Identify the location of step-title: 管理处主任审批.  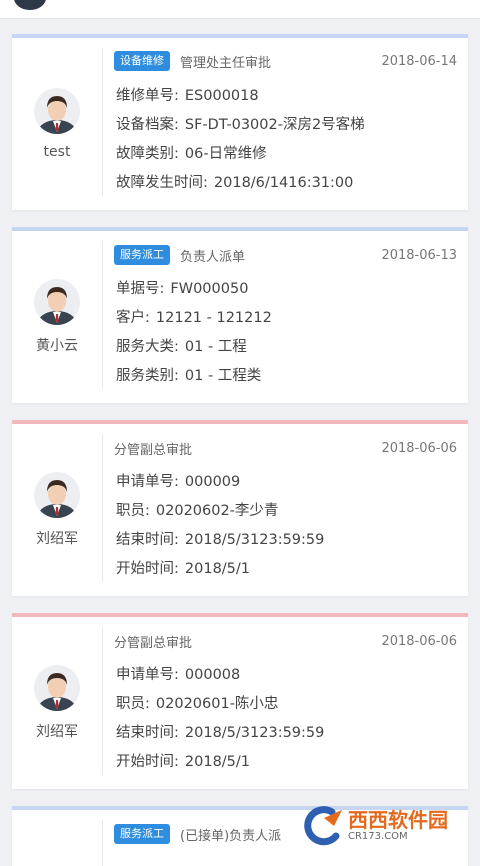
(226, 63).